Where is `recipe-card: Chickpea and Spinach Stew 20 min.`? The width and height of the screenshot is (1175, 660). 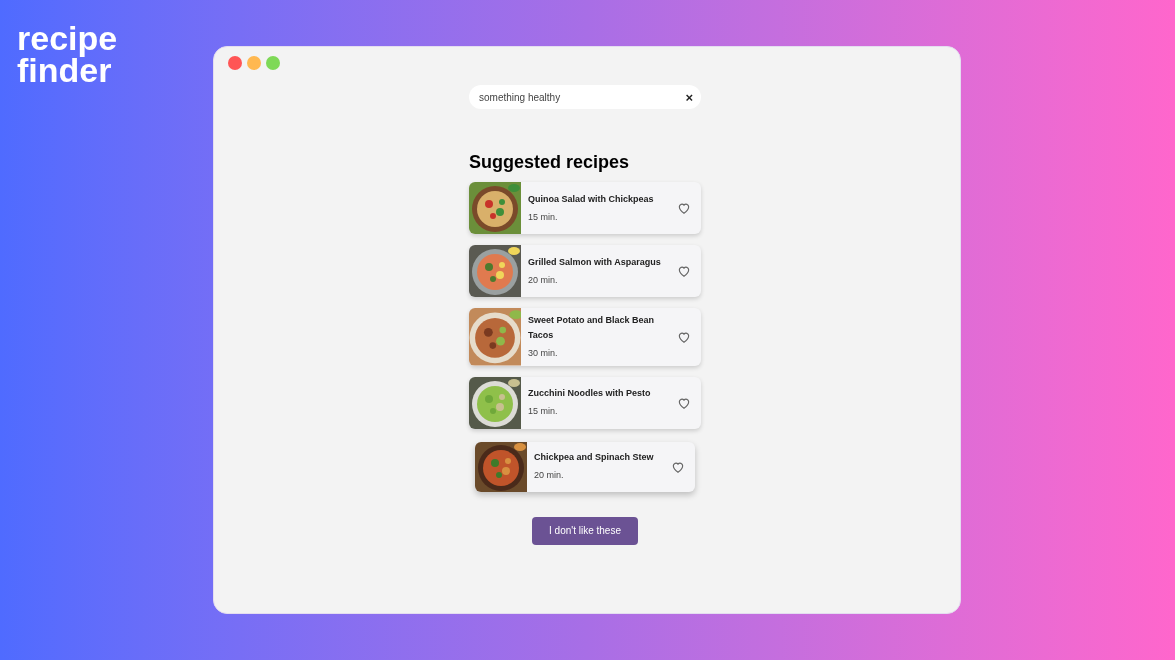 recipe-card: Chickpea and Spinach Stew 20 min. is located at coordinates (585, 466).